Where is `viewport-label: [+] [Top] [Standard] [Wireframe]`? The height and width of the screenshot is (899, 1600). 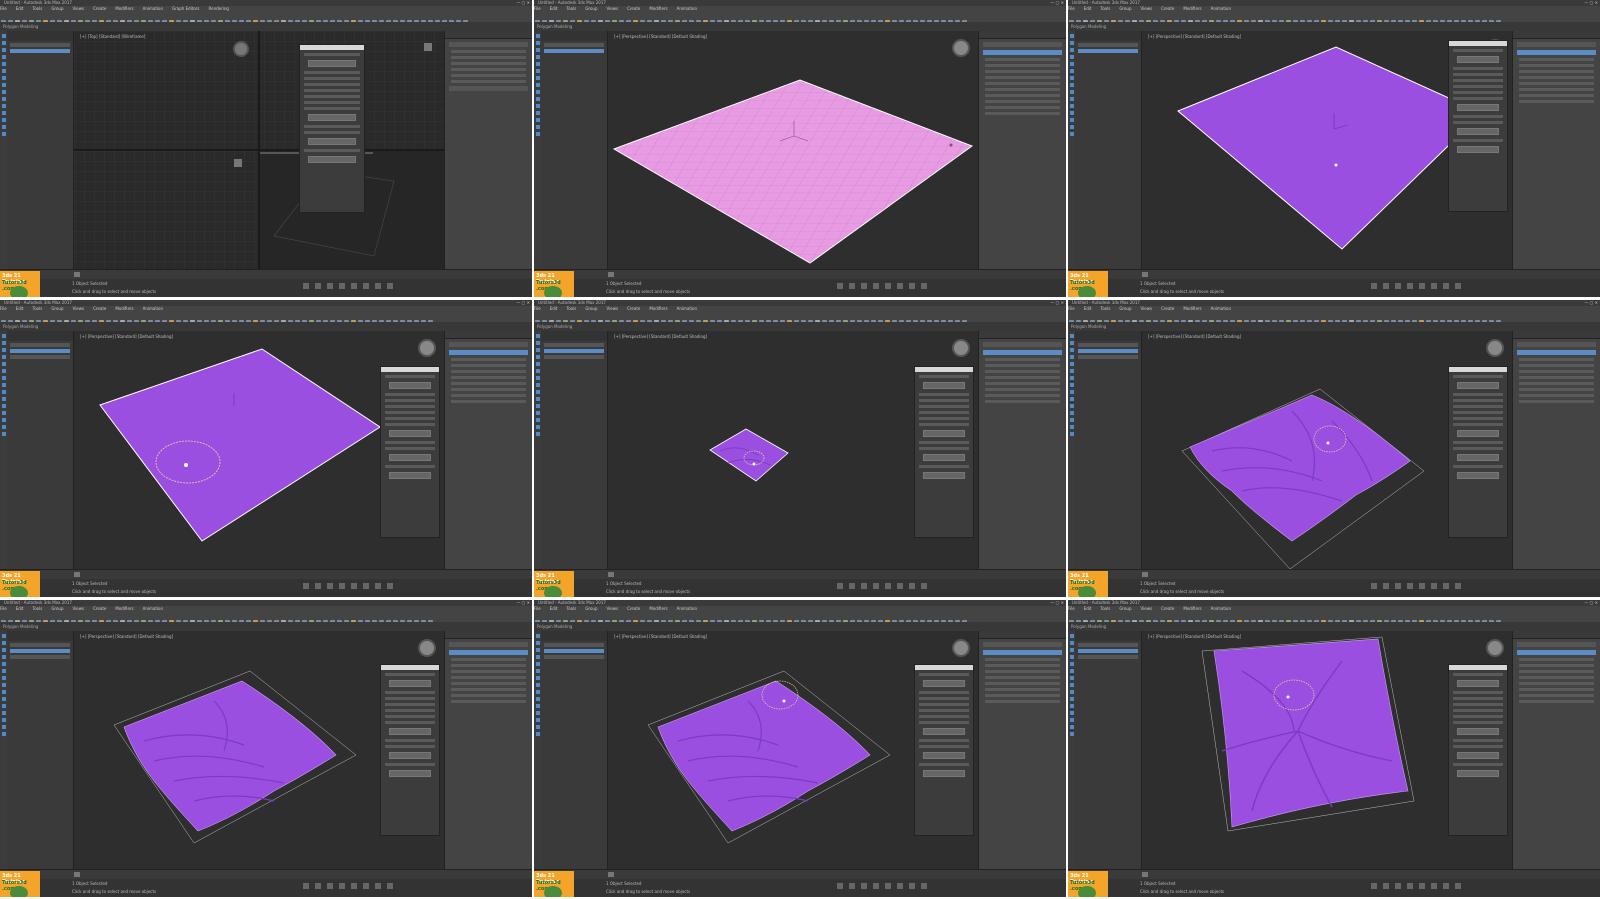 viewport-label: [+] [Top] [Standard] [Wireframe] is located at coordinates (112, 36).